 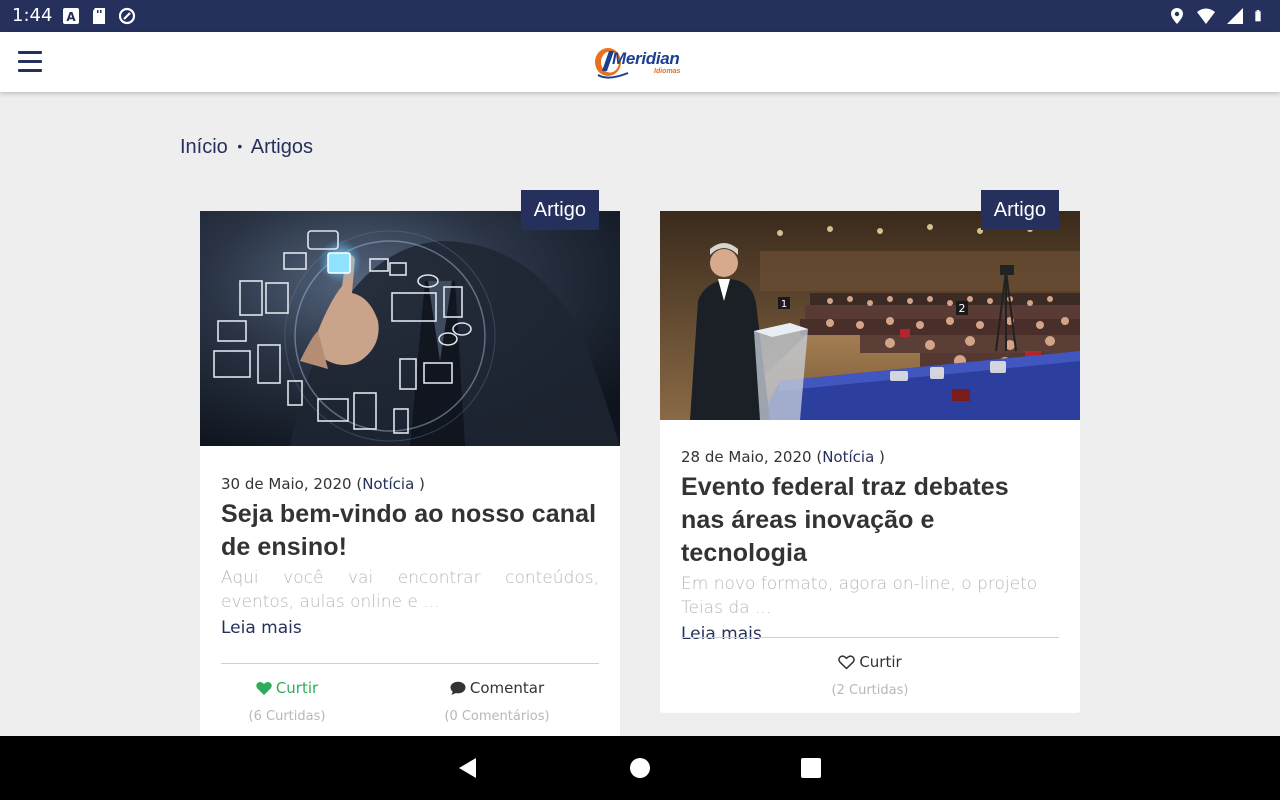 I want to click on sd-card-icon, so click(x=99, y=16).